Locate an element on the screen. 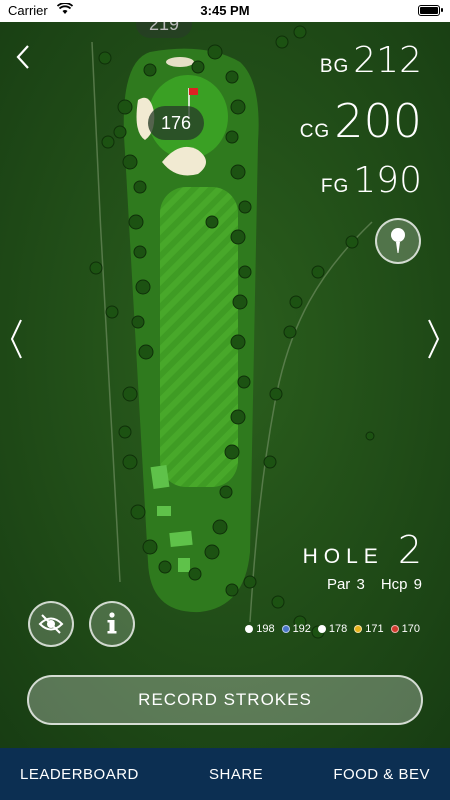 The height and width of the screenshot is (800, 450). previous-hole-button is located at coordinates (17, 339).